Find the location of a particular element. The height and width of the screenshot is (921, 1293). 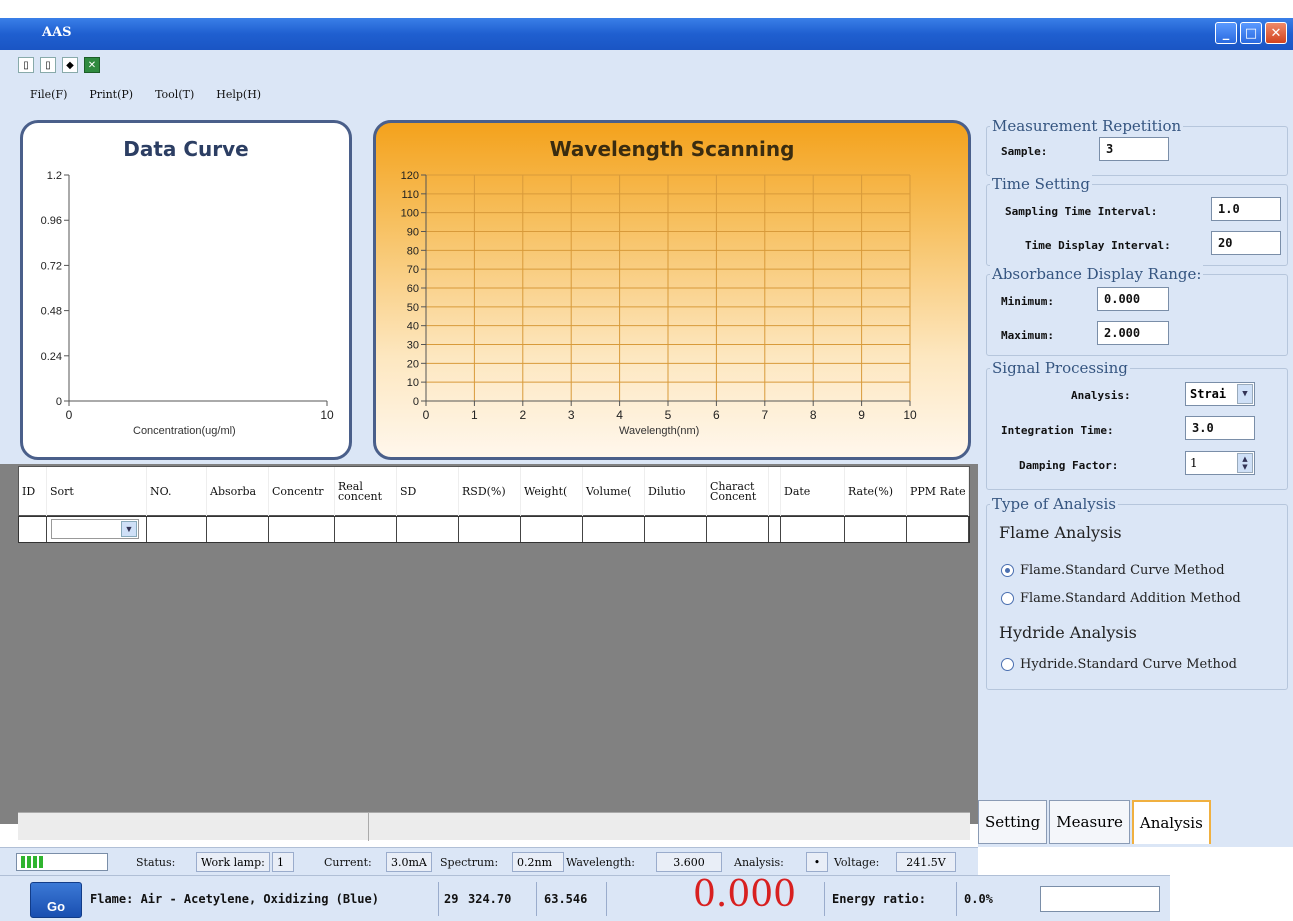

menu-tool: Tool(T) is located at coordinates (174, 94).